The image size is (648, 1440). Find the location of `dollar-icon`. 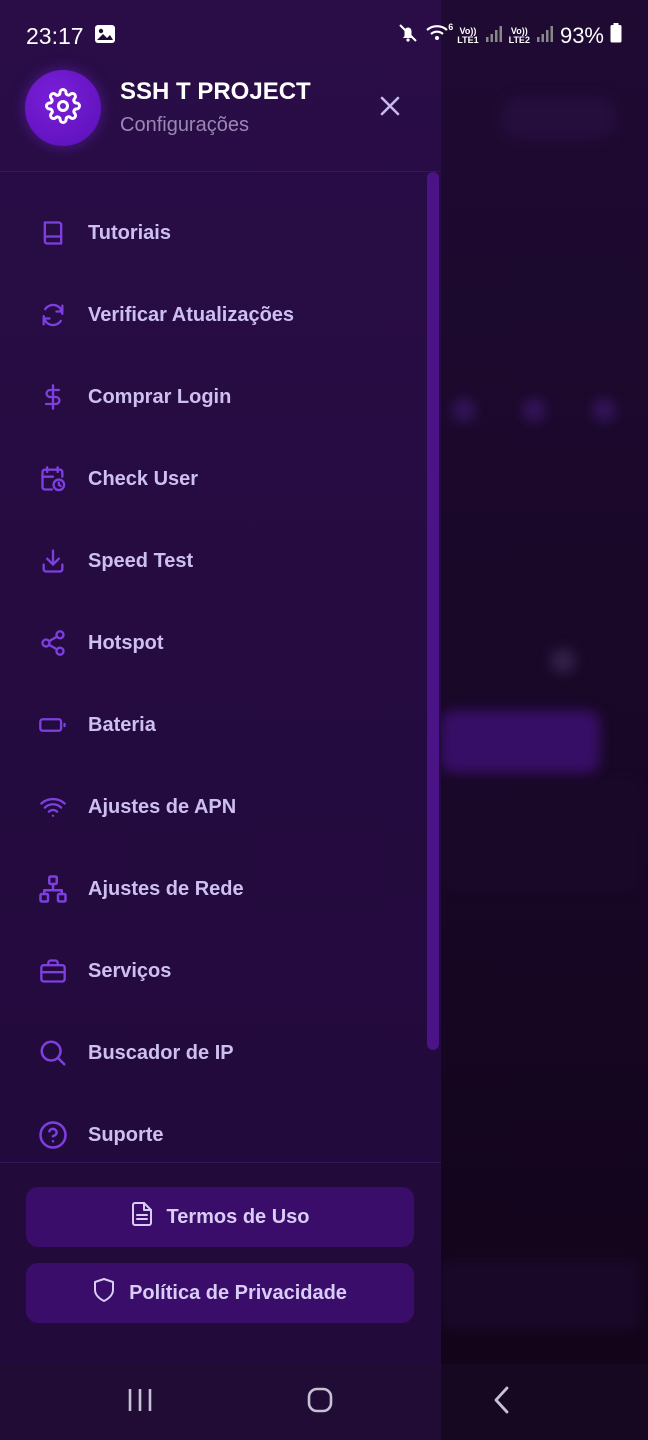

dollar-icon is located at coordinates (53, 397).